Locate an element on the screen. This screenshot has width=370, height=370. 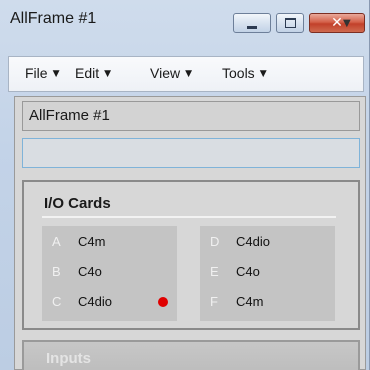
slot-letter: D is located at coordinates (215, 241).